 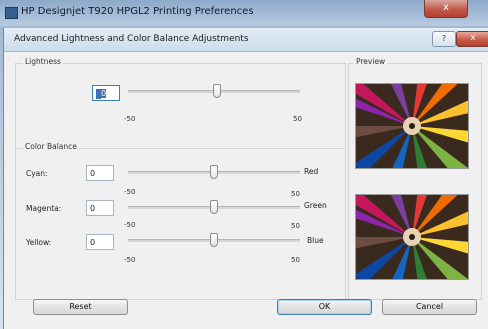 What do you see at coordinates (429, 307) in the screenshot?
I see `cancel-button: Cancel` at bounding box center [429, 307].